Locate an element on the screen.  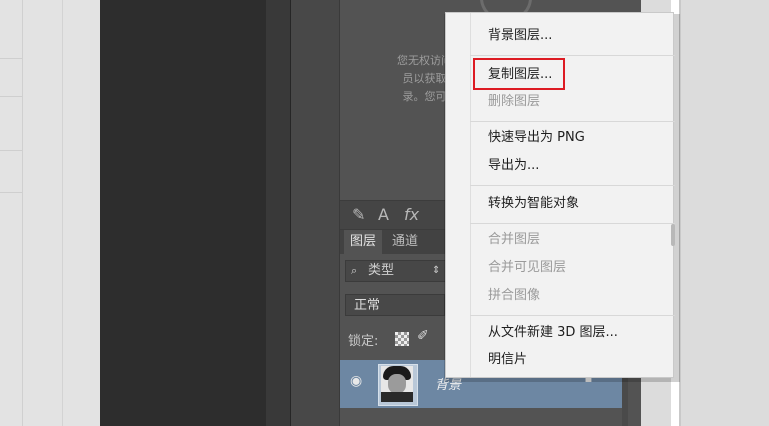
blend-mode-select: 正常 is located at coordinates (395, 305).